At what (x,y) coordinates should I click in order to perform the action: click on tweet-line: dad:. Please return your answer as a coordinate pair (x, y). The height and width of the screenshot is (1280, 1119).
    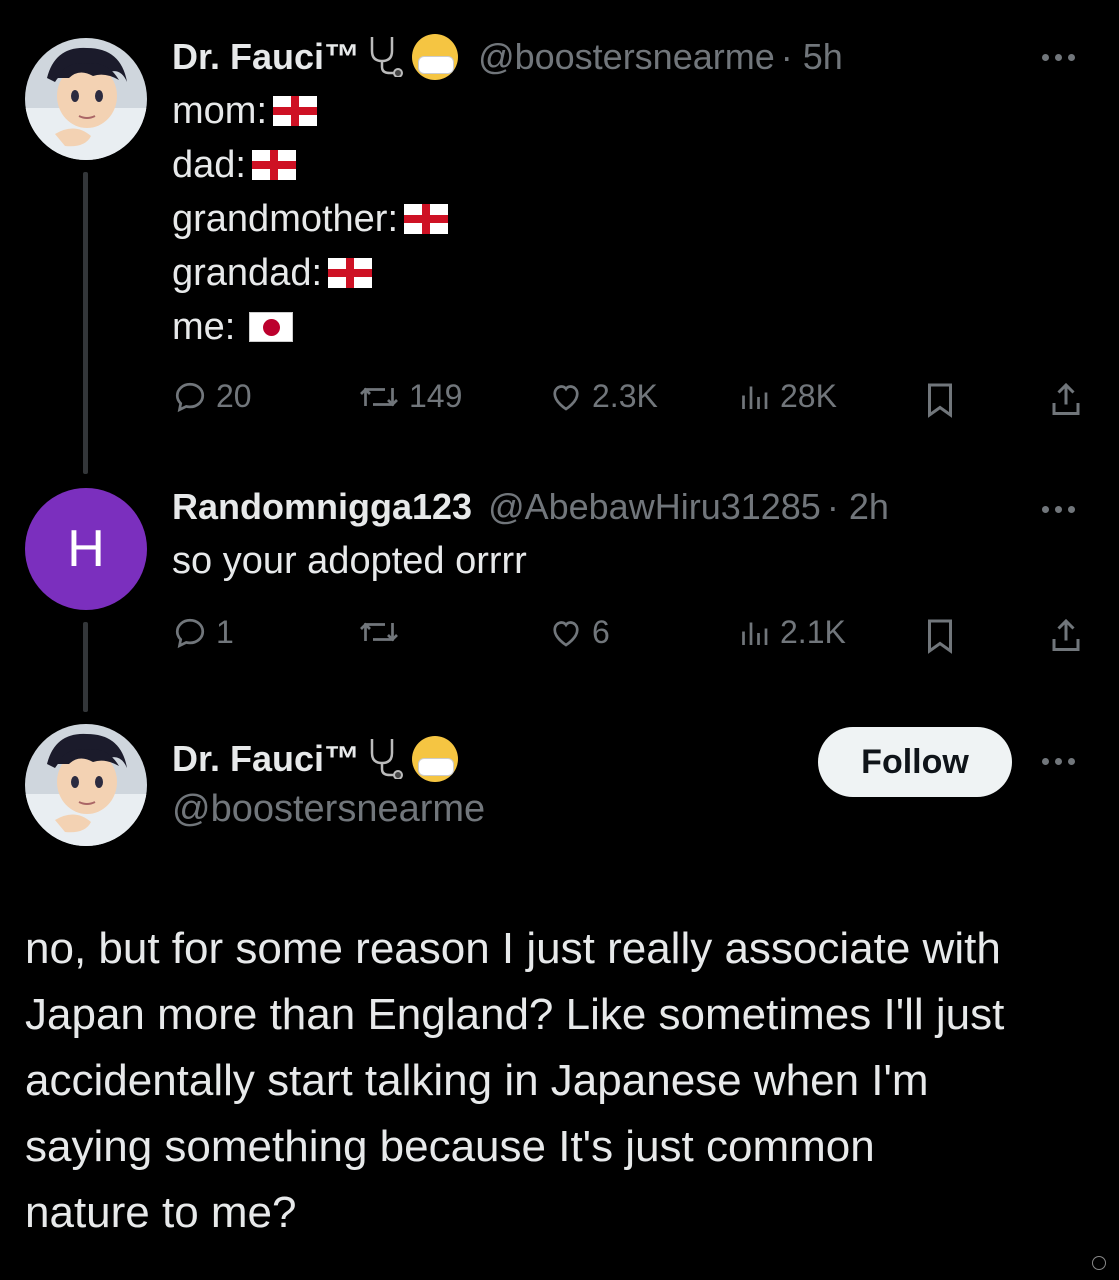
    Looking at the image, I should click on (310, 165).